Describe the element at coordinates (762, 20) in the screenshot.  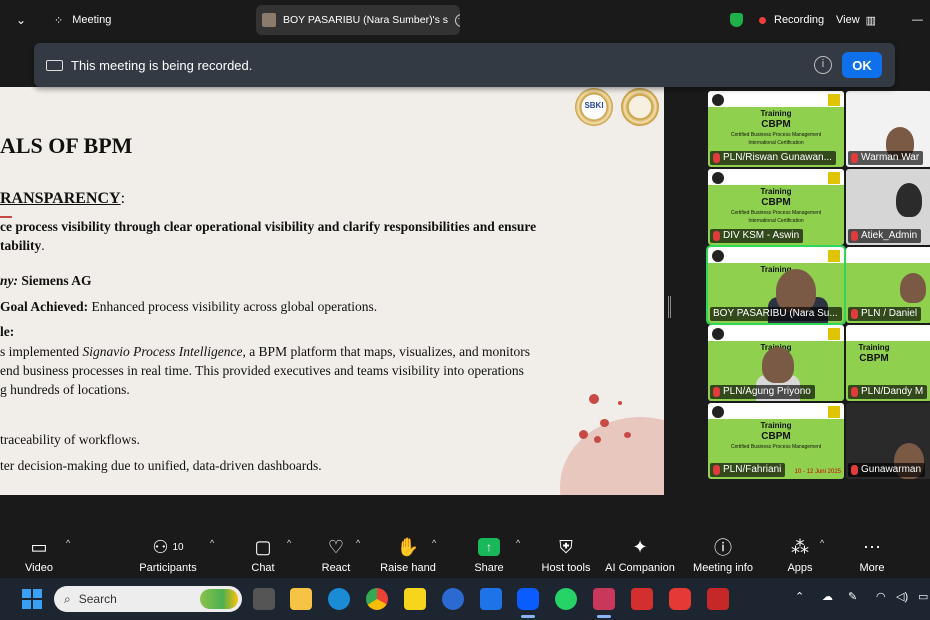
I see `recording-dot-icon` at that location.